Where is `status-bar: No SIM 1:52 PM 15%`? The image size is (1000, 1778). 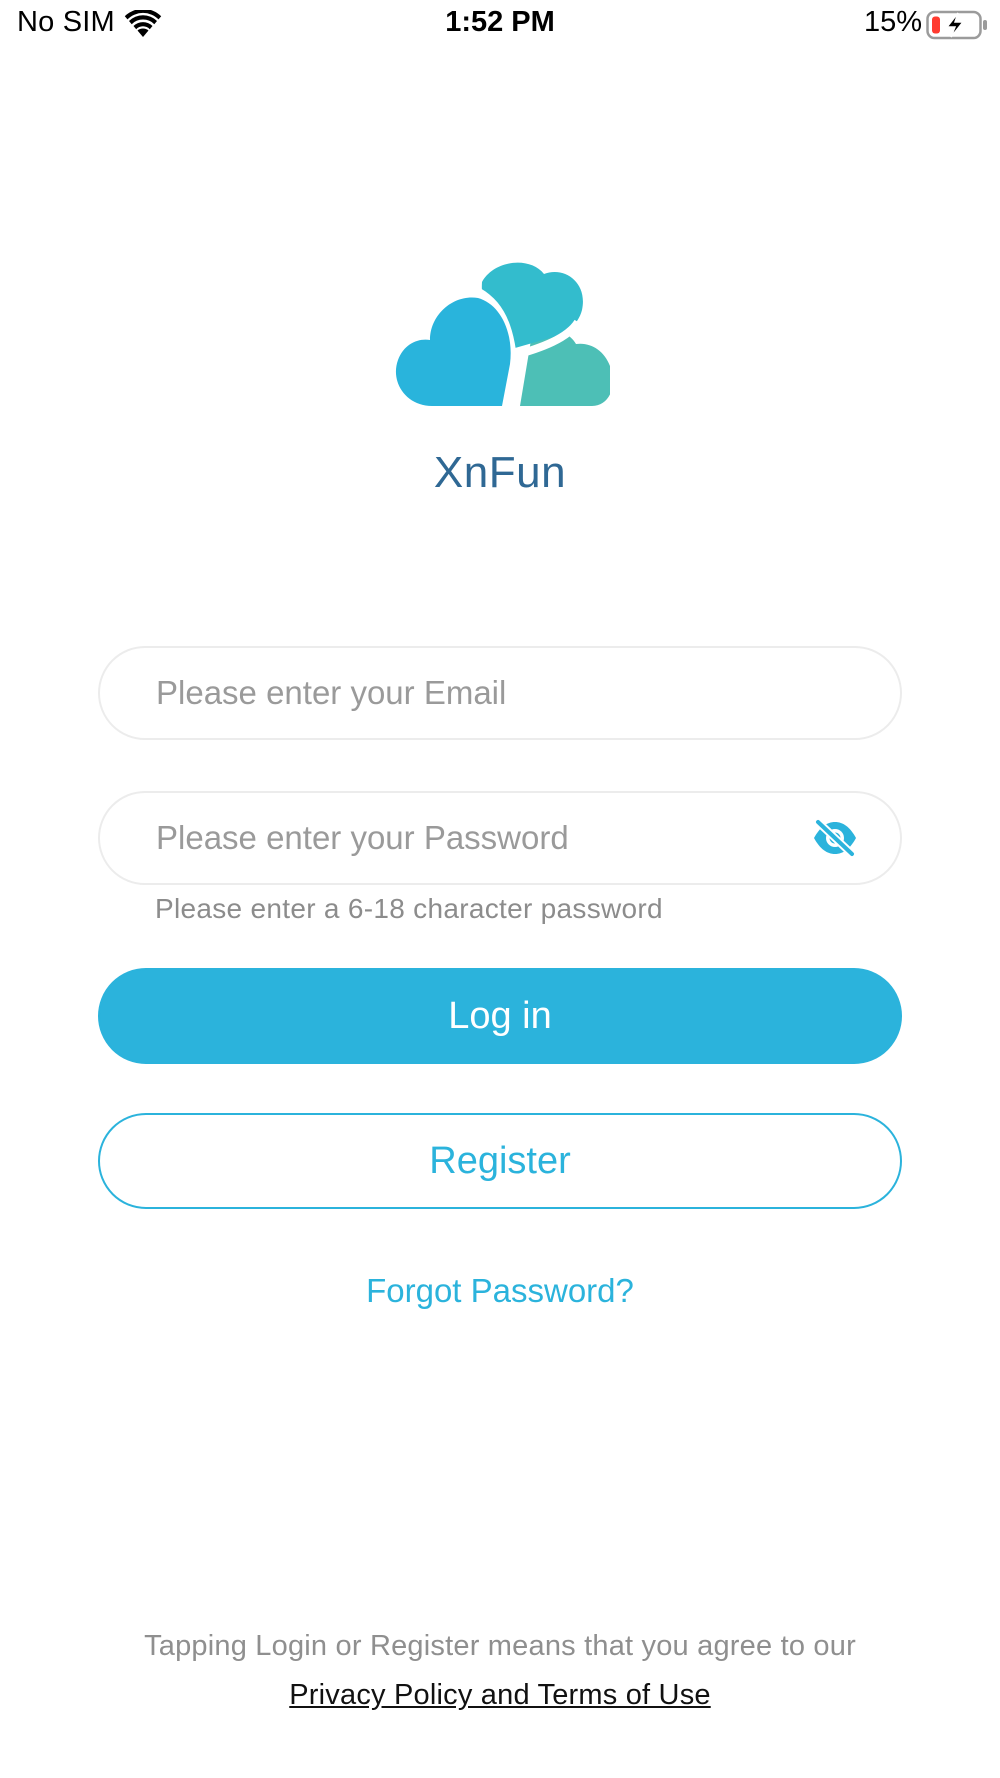
status-bar: No SIM 1:52 PM 15% is located at coordinates (500, 26).